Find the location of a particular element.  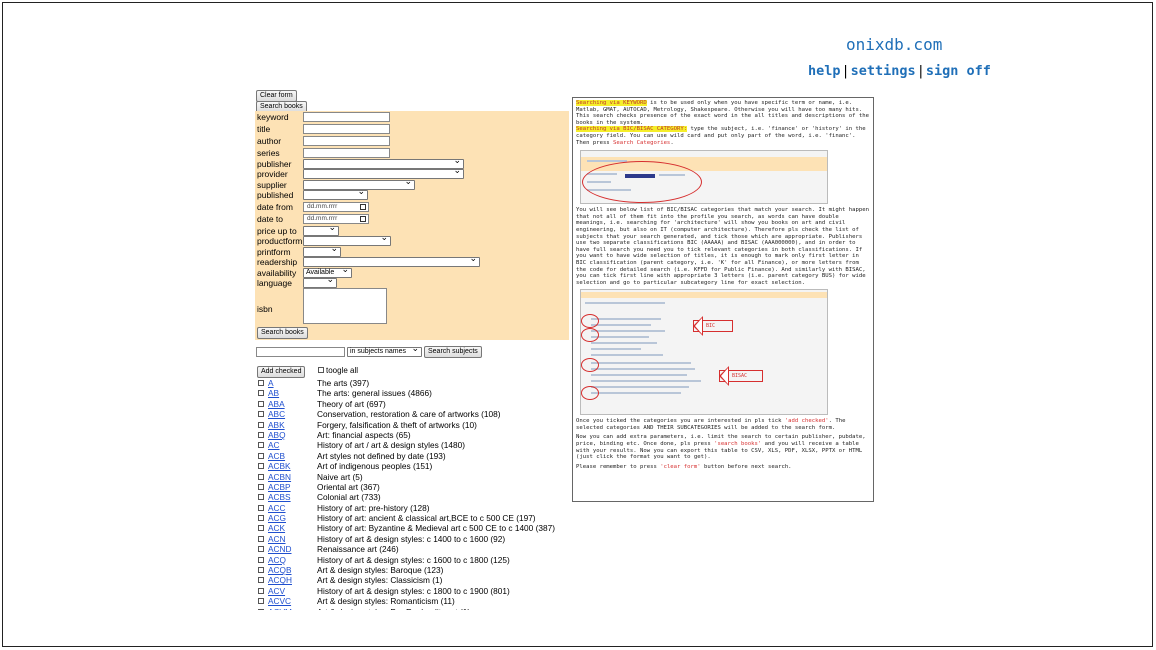

isbn-textarea is located at coordinates (345, 306).